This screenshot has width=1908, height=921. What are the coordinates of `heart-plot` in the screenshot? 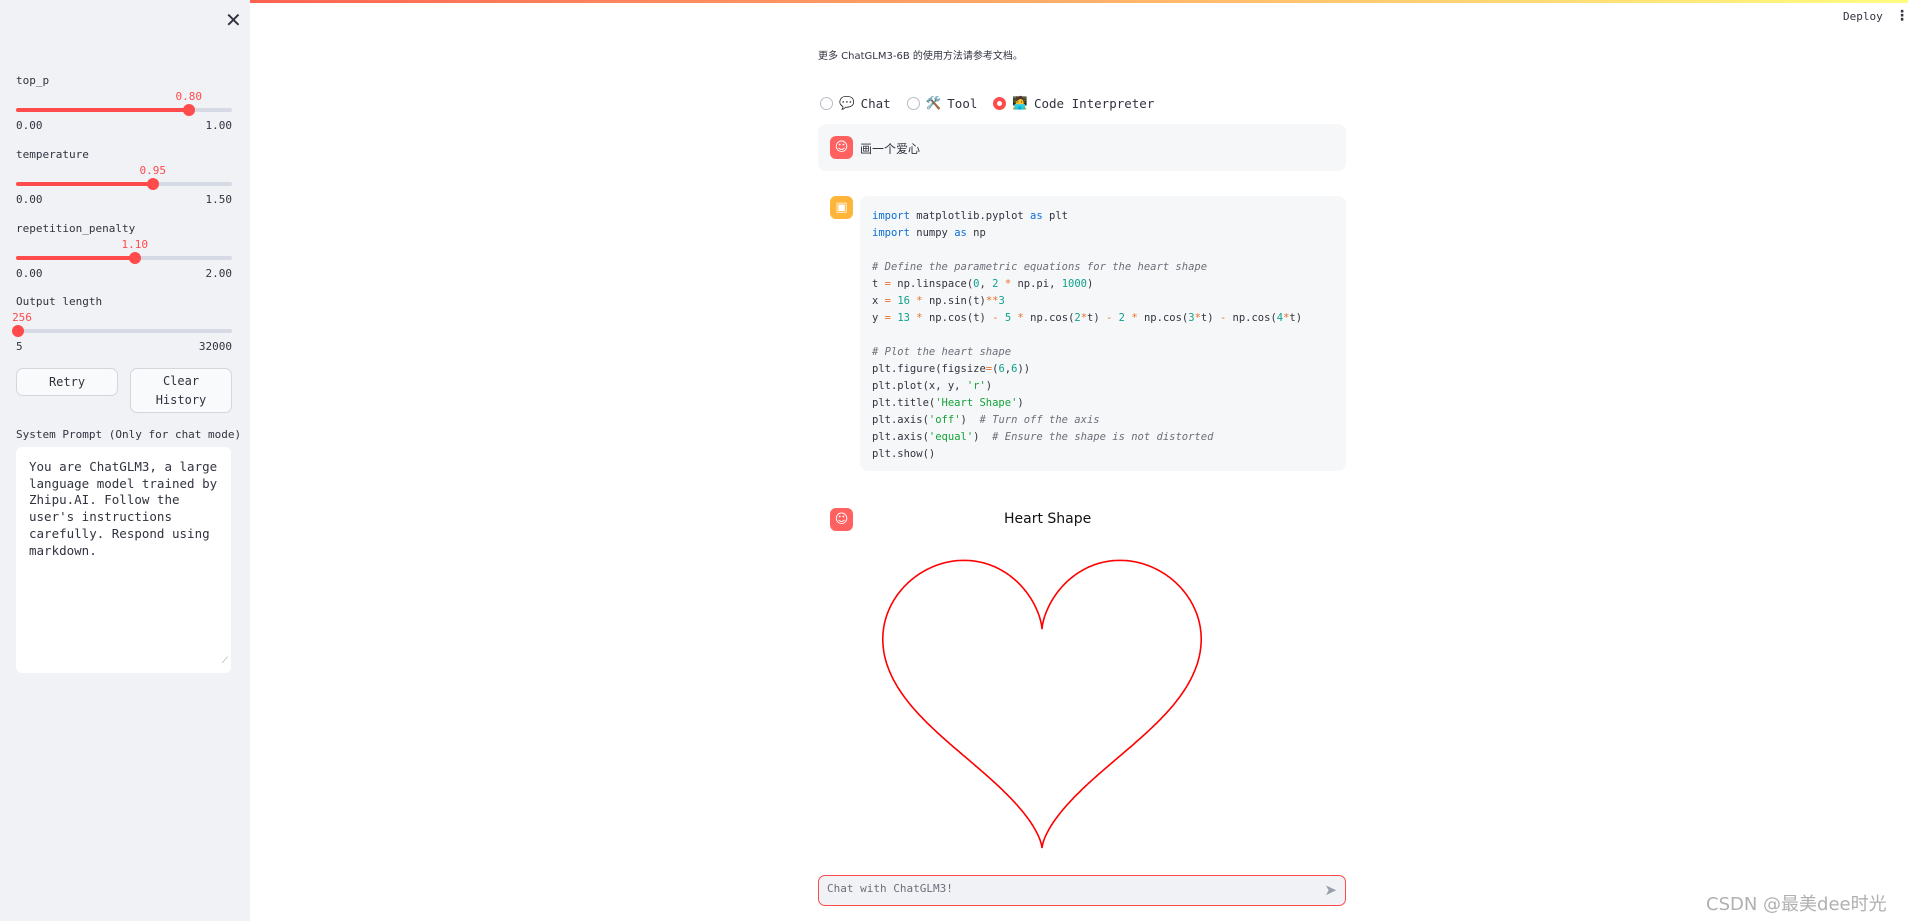 It's located at (1042, 704).